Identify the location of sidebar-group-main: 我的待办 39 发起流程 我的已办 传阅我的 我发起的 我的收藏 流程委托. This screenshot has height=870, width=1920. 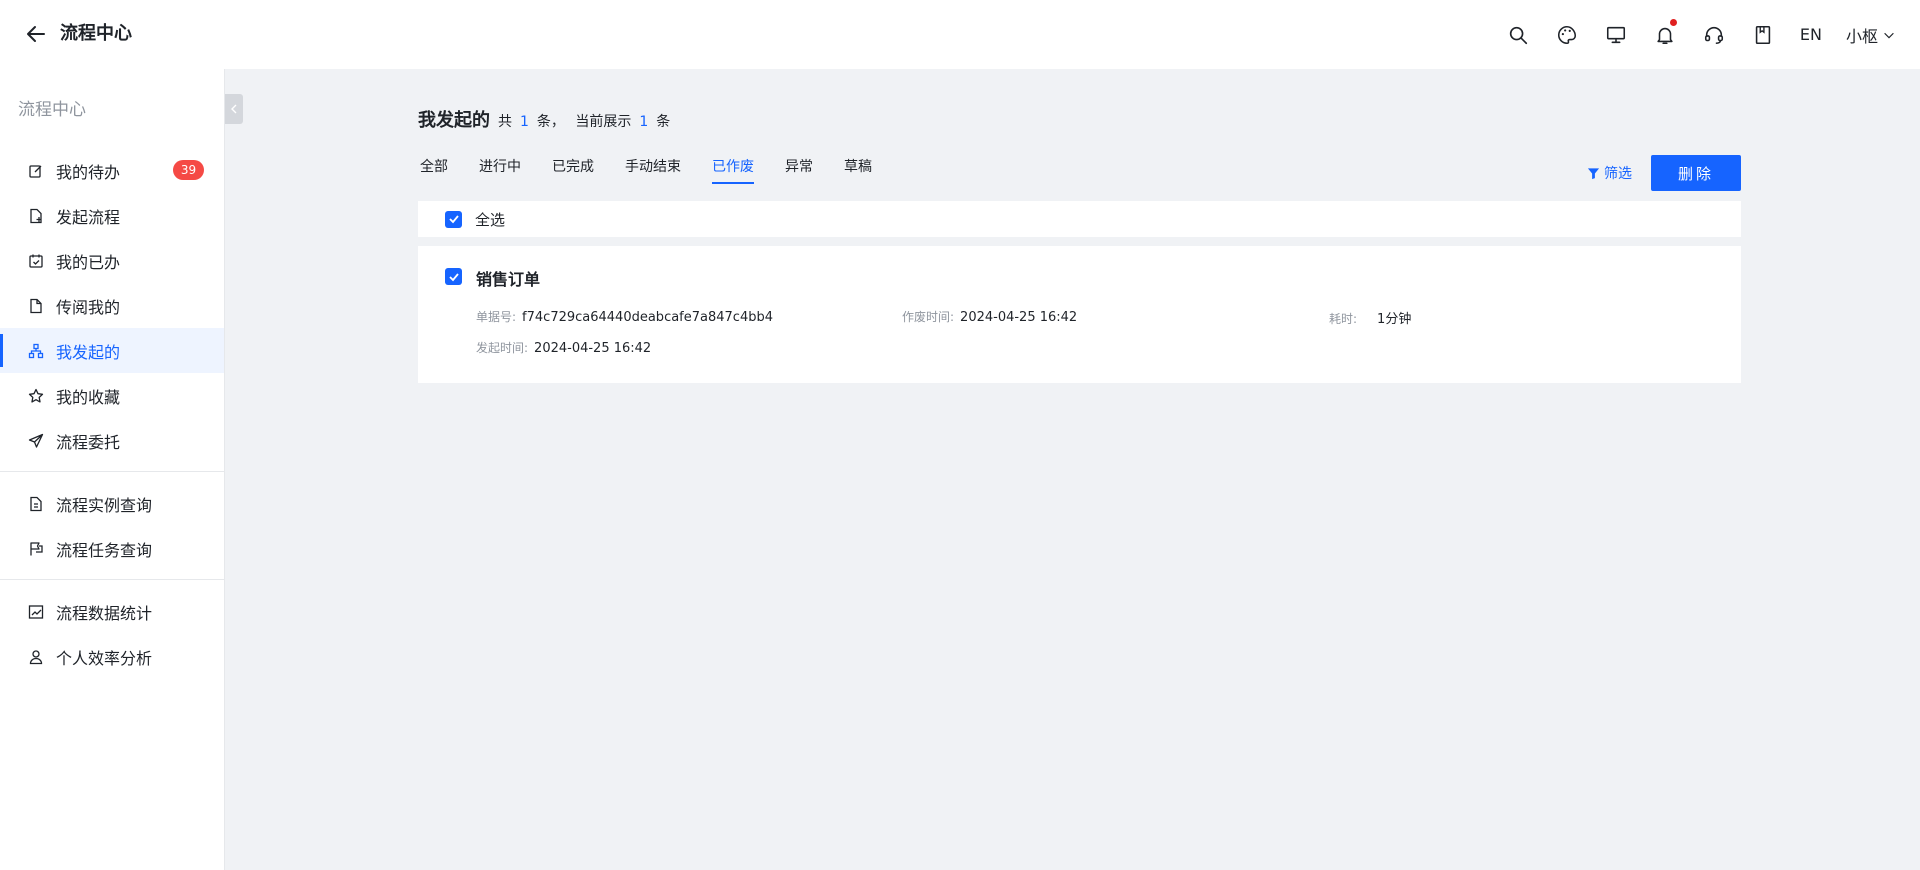
(112, 305).